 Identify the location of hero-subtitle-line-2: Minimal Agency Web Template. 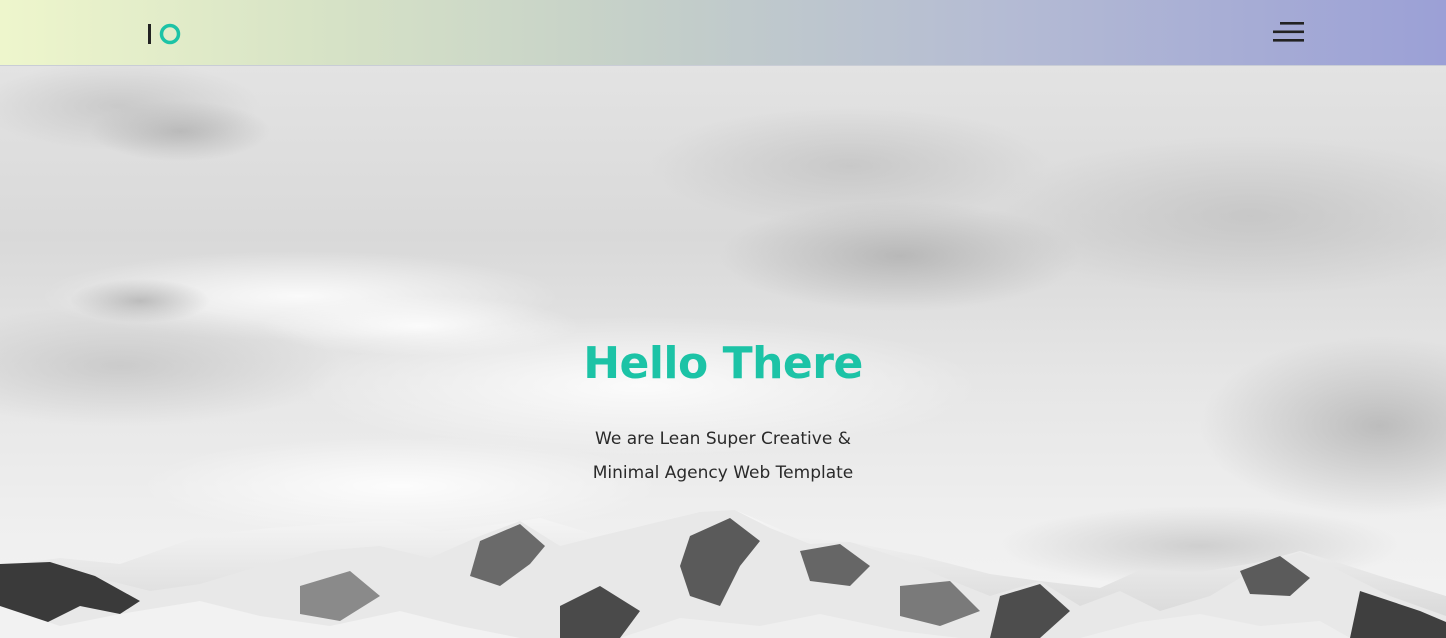
(723, 473).